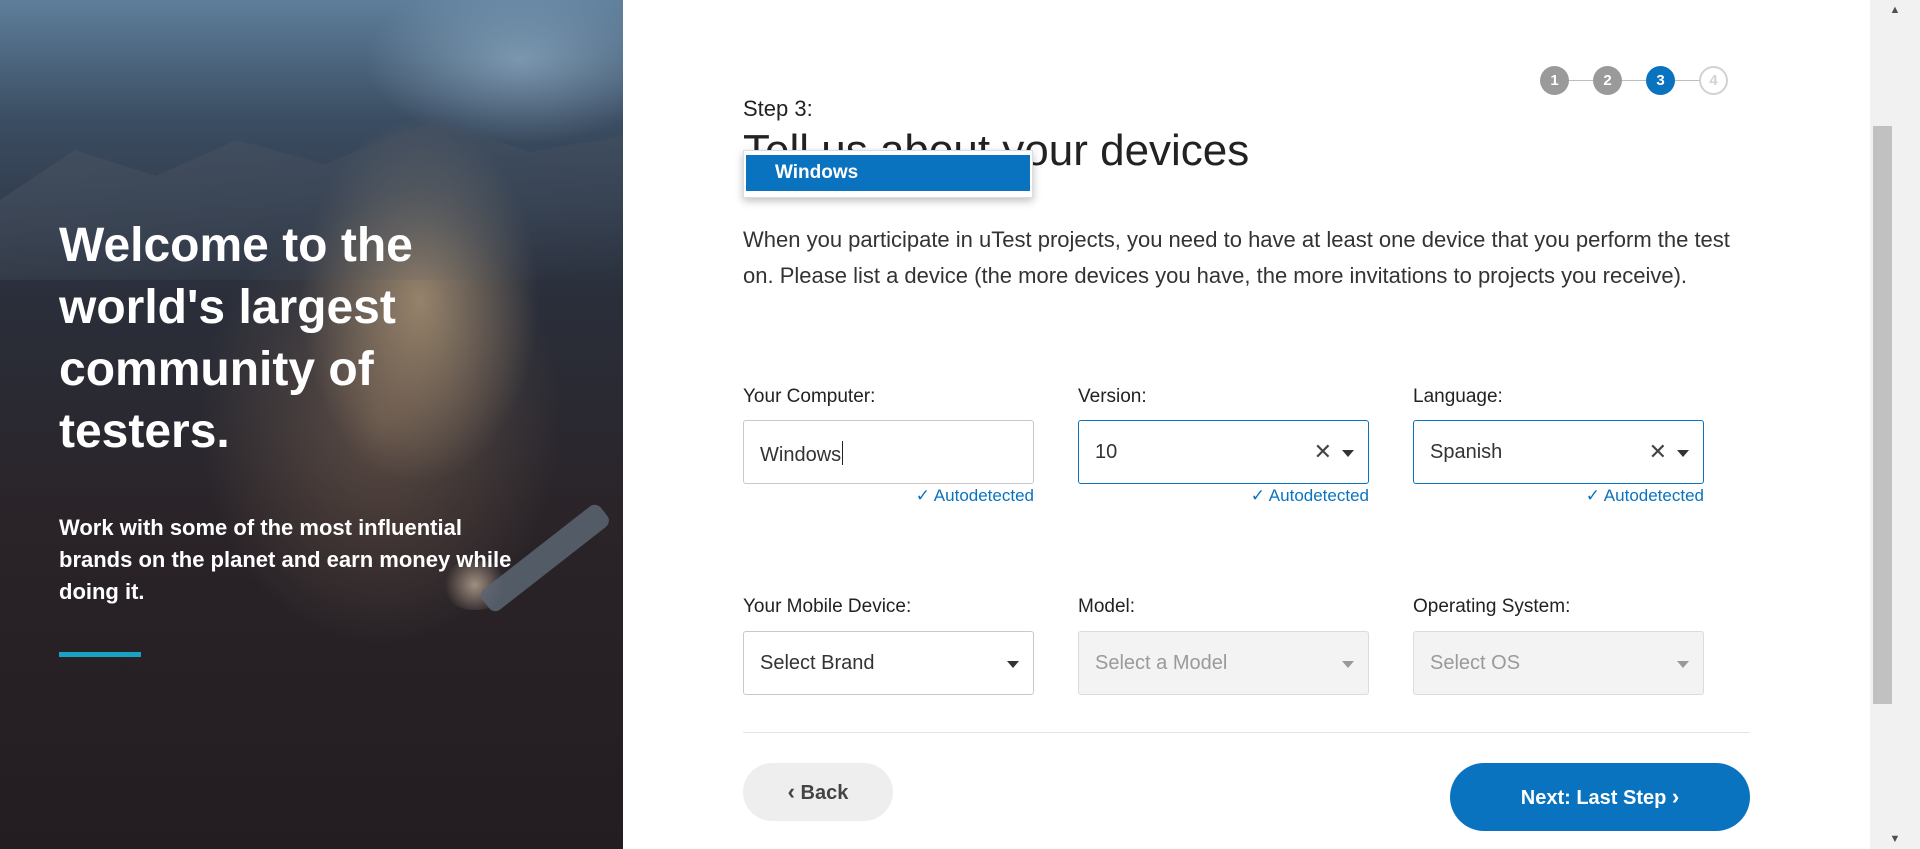 The width and height of the screenshot is (1920, 849). I want to click on version-value: 10, so click(1106, 452).